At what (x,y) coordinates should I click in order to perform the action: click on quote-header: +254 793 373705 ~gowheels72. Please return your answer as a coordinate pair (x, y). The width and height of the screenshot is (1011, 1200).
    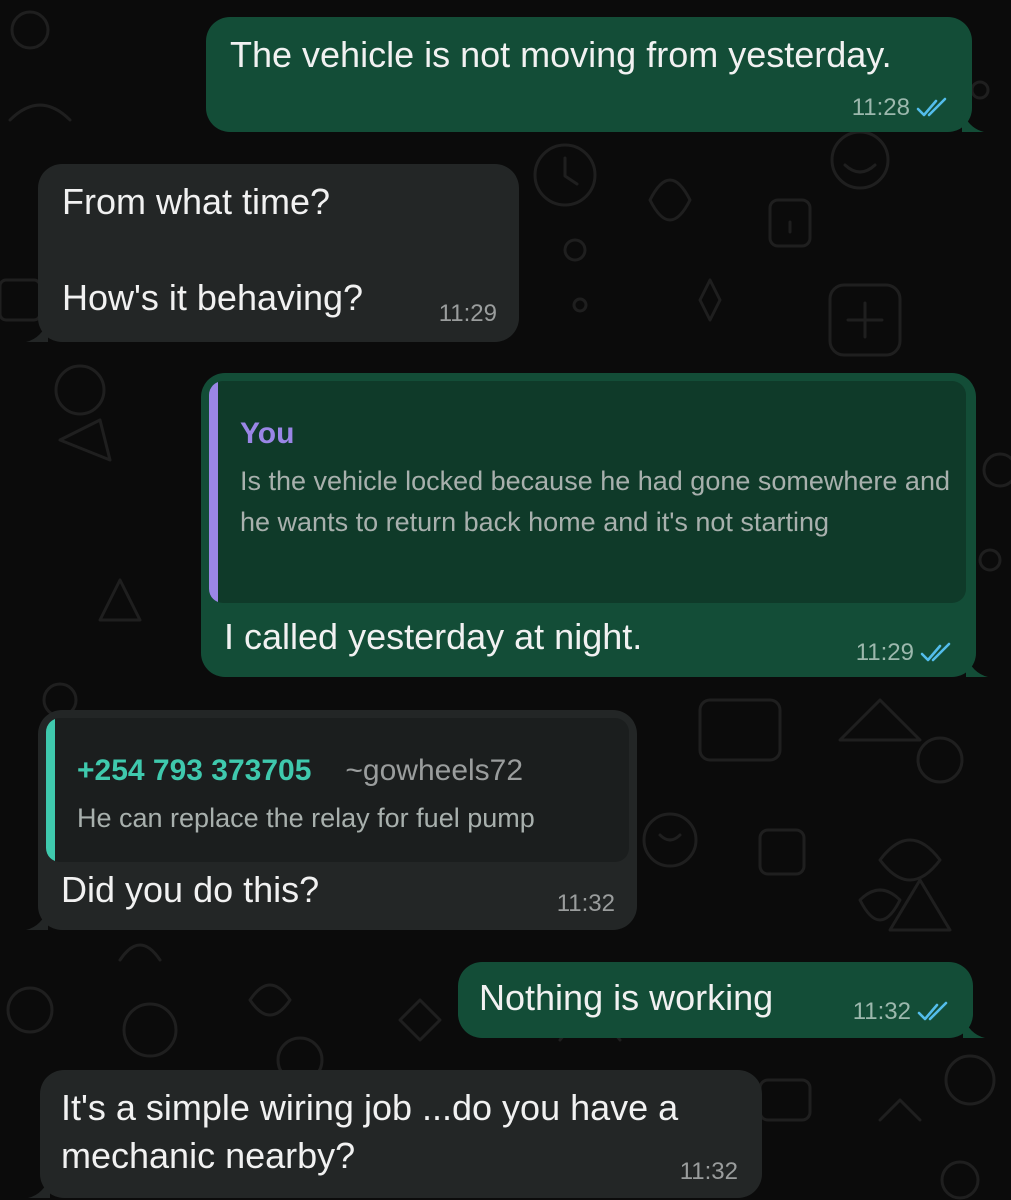
    Looking at the image, I should click on (300, 771).